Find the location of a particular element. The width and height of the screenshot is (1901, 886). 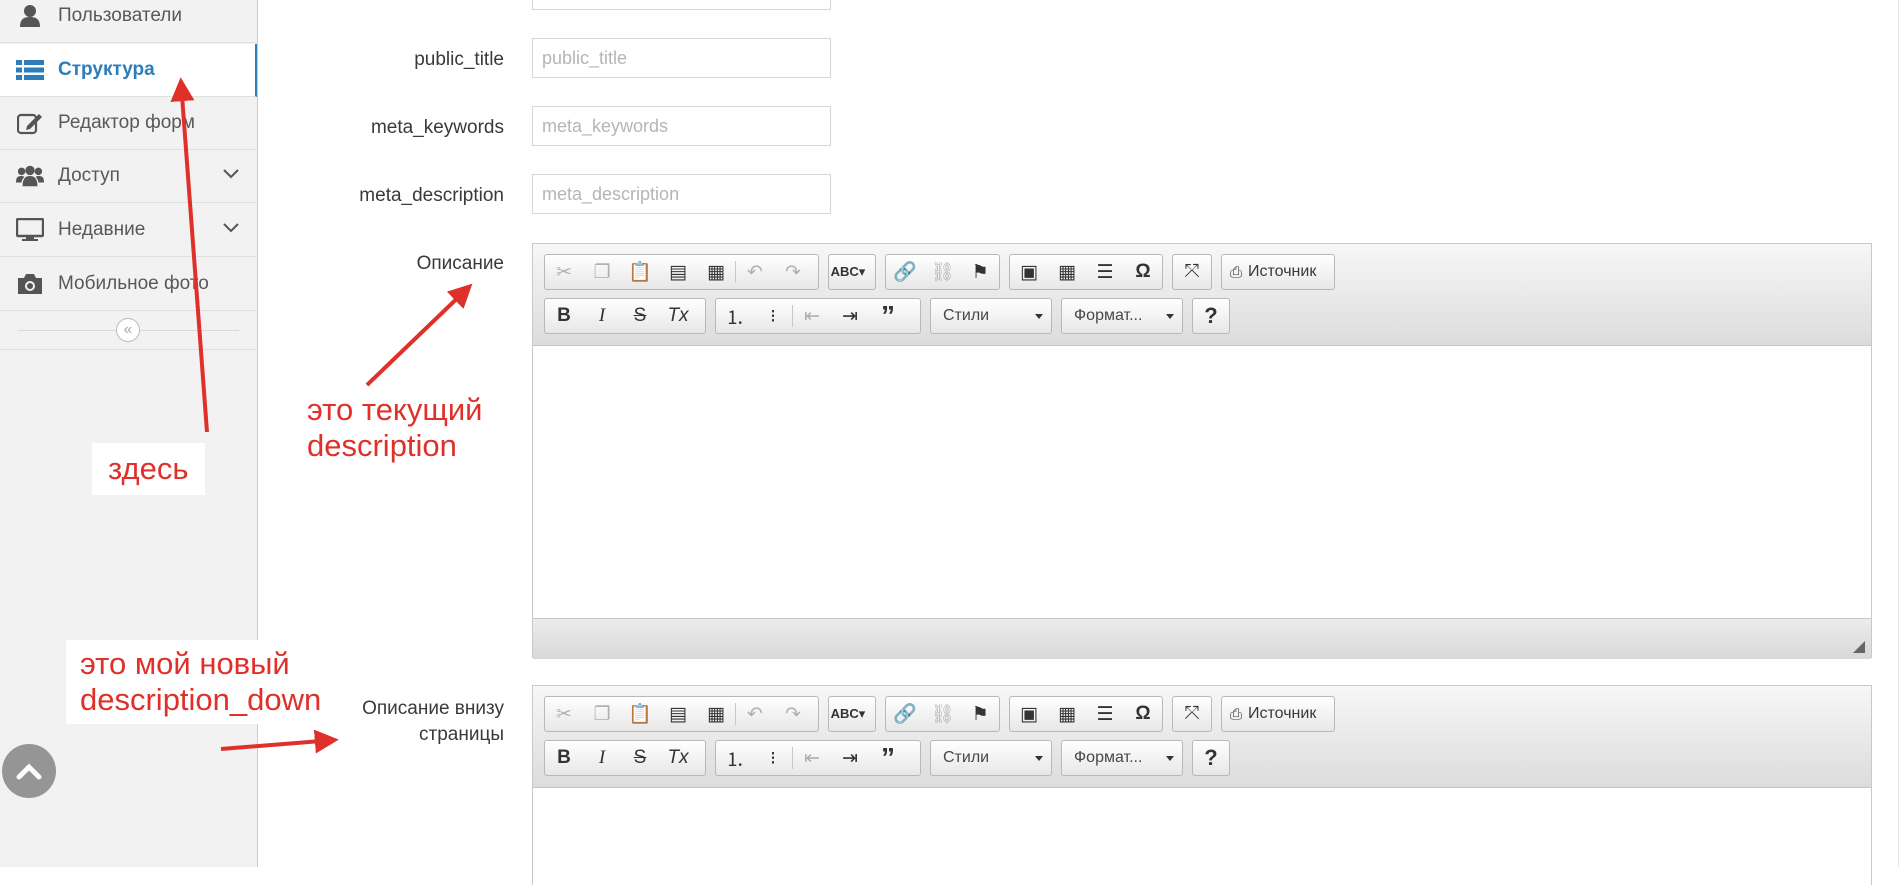

meta-description-input is located at coordinates (681, 194).